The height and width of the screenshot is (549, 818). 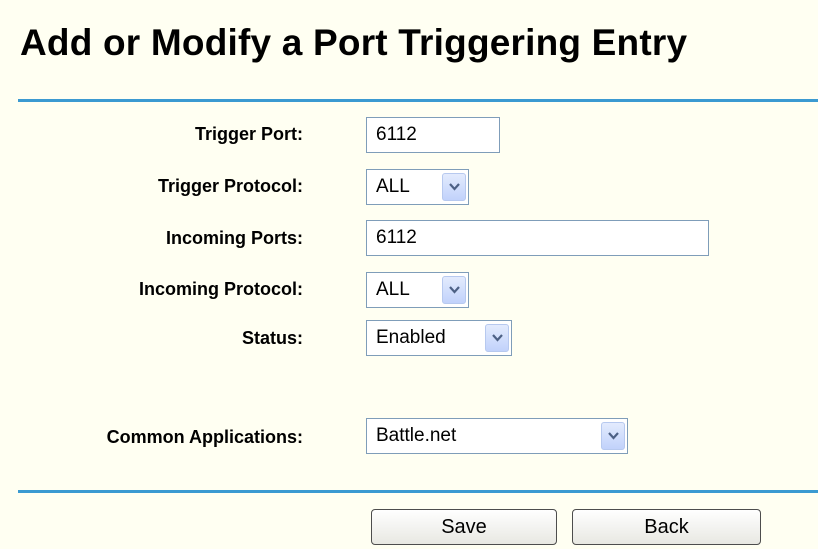 What do you see at coordinates (418, 100) in the screenshot?
I see `top-divider` at bounding box center [418, 100].